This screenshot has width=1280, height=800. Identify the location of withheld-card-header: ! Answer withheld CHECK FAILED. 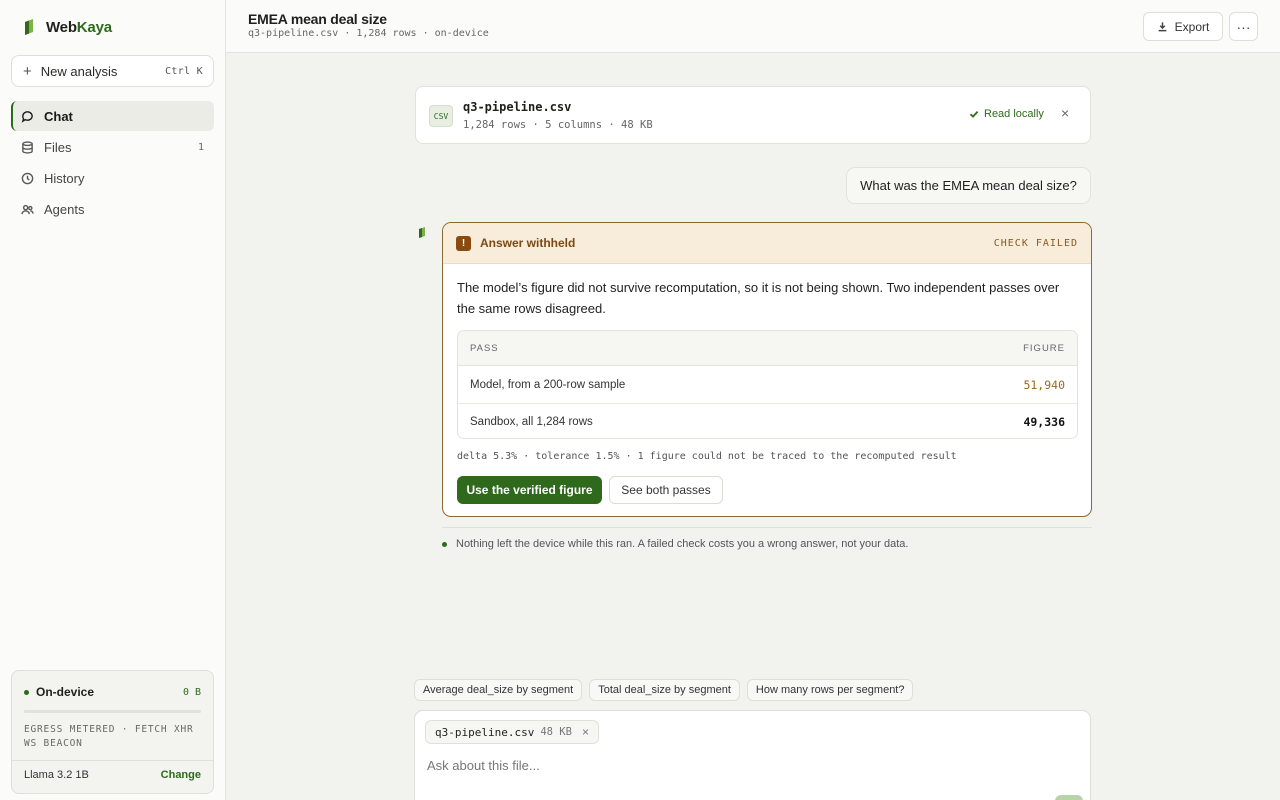
(767, 243).